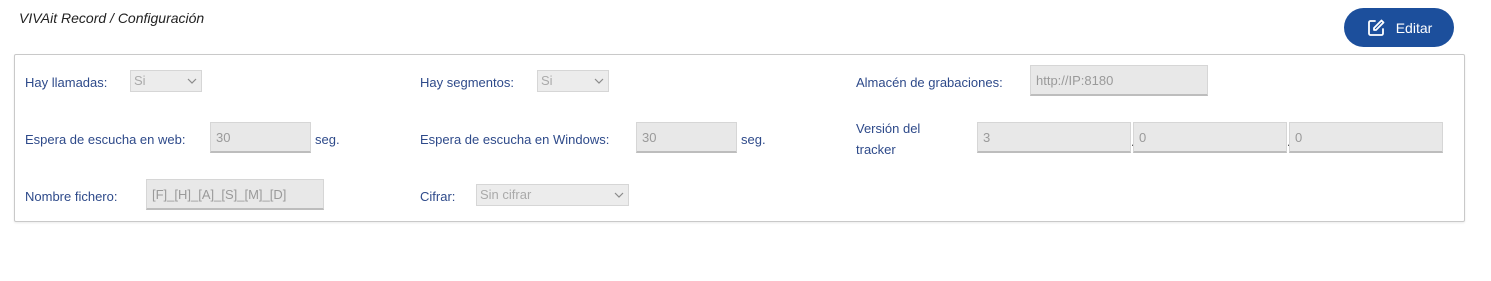  I want to click on breadcrumb: VIVAit Record / Configuración, so click(112, 18).